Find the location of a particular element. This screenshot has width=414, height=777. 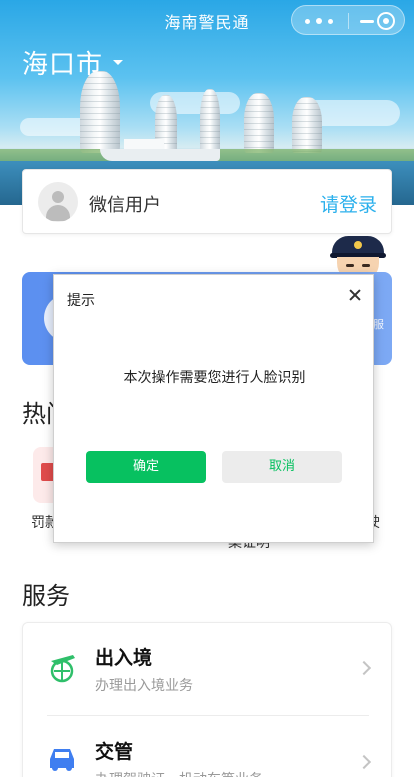

cancel-button: 取消 is located at coordinates (282, 467).